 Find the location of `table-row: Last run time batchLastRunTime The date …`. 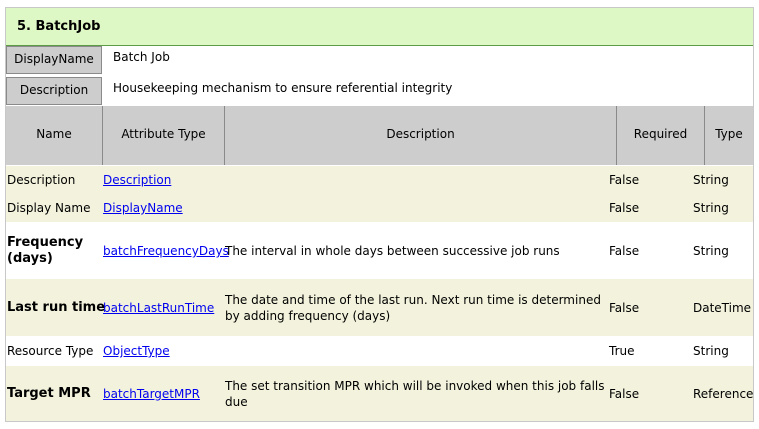

table-row: Last run time batchLastRunTime The date … is located at coordinates (379, 307).